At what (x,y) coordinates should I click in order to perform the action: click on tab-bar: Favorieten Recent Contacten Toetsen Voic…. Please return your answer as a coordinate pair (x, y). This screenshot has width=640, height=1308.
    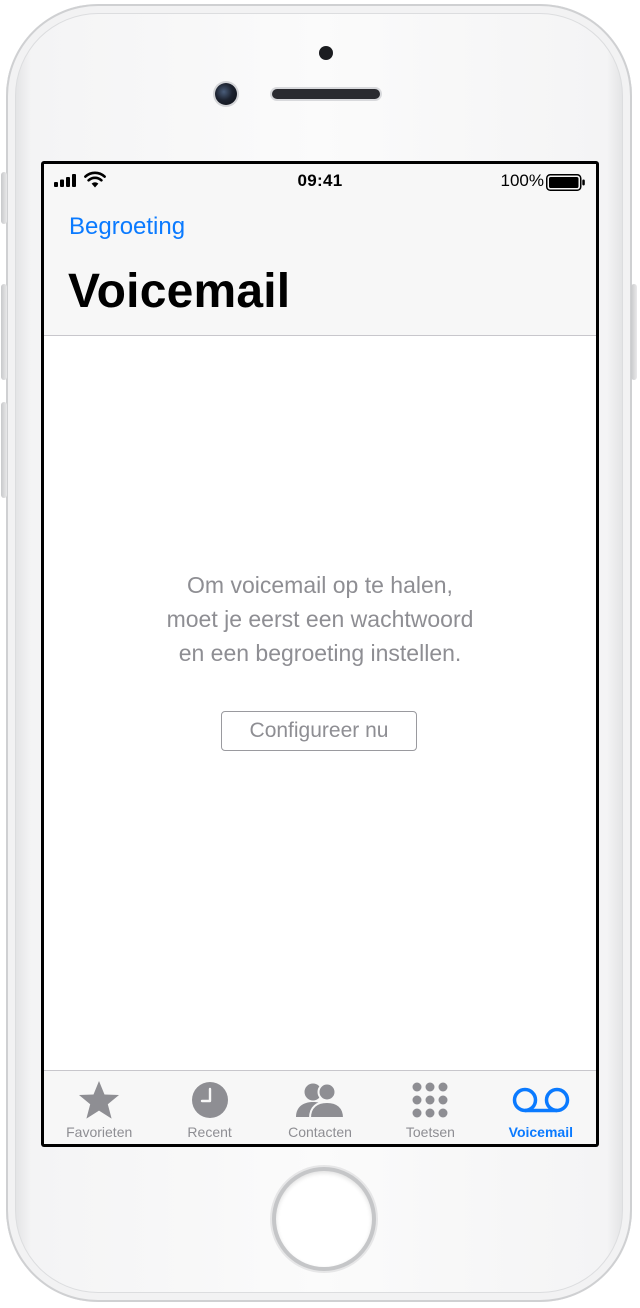
    Looking at the image, I should click on (320, 1107).